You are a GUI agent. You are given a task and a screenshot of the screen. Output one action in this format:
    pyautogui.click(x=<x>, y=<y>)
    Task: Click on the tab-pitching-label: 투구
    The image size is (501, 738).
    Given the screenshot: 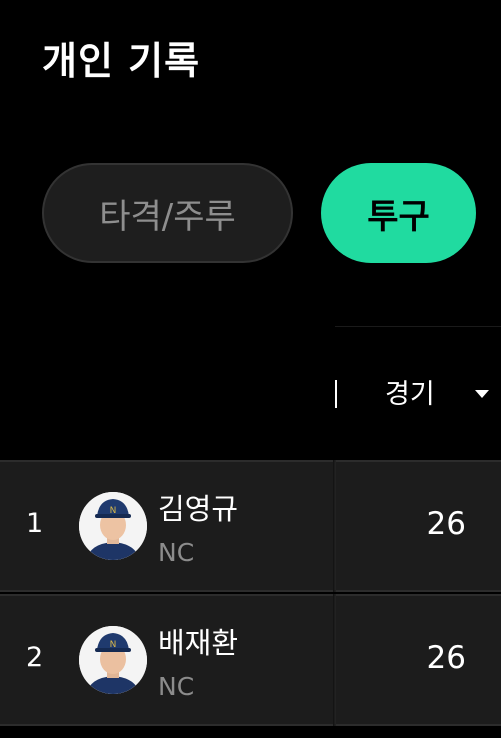 What is the action you would take?
    pyautogui.click(x=398, y=216)
    